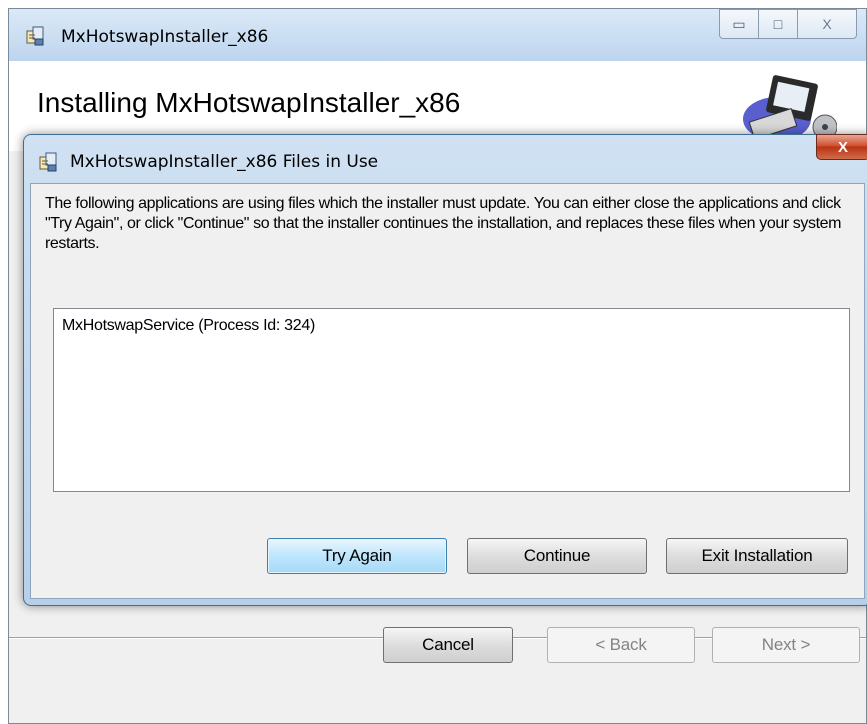 Image resolution: width=867 pixels, height=724 pixels. What do you see at coordinates (841, 147) in the screenshot?
I see `dialog-close-button: X` at bounding box center [841, 147].